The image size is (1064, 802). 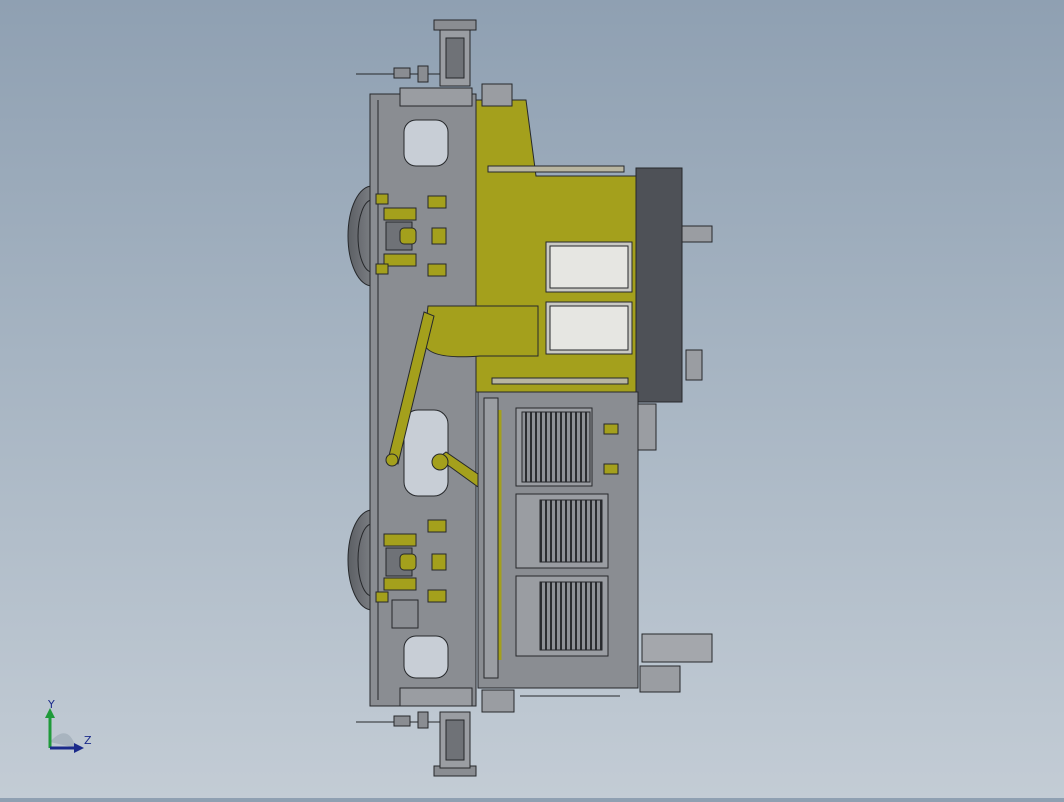 What do you see at coordinates (416, 53) in the screenshot?
I see `top-buffer` at bounding box center [416, 53].